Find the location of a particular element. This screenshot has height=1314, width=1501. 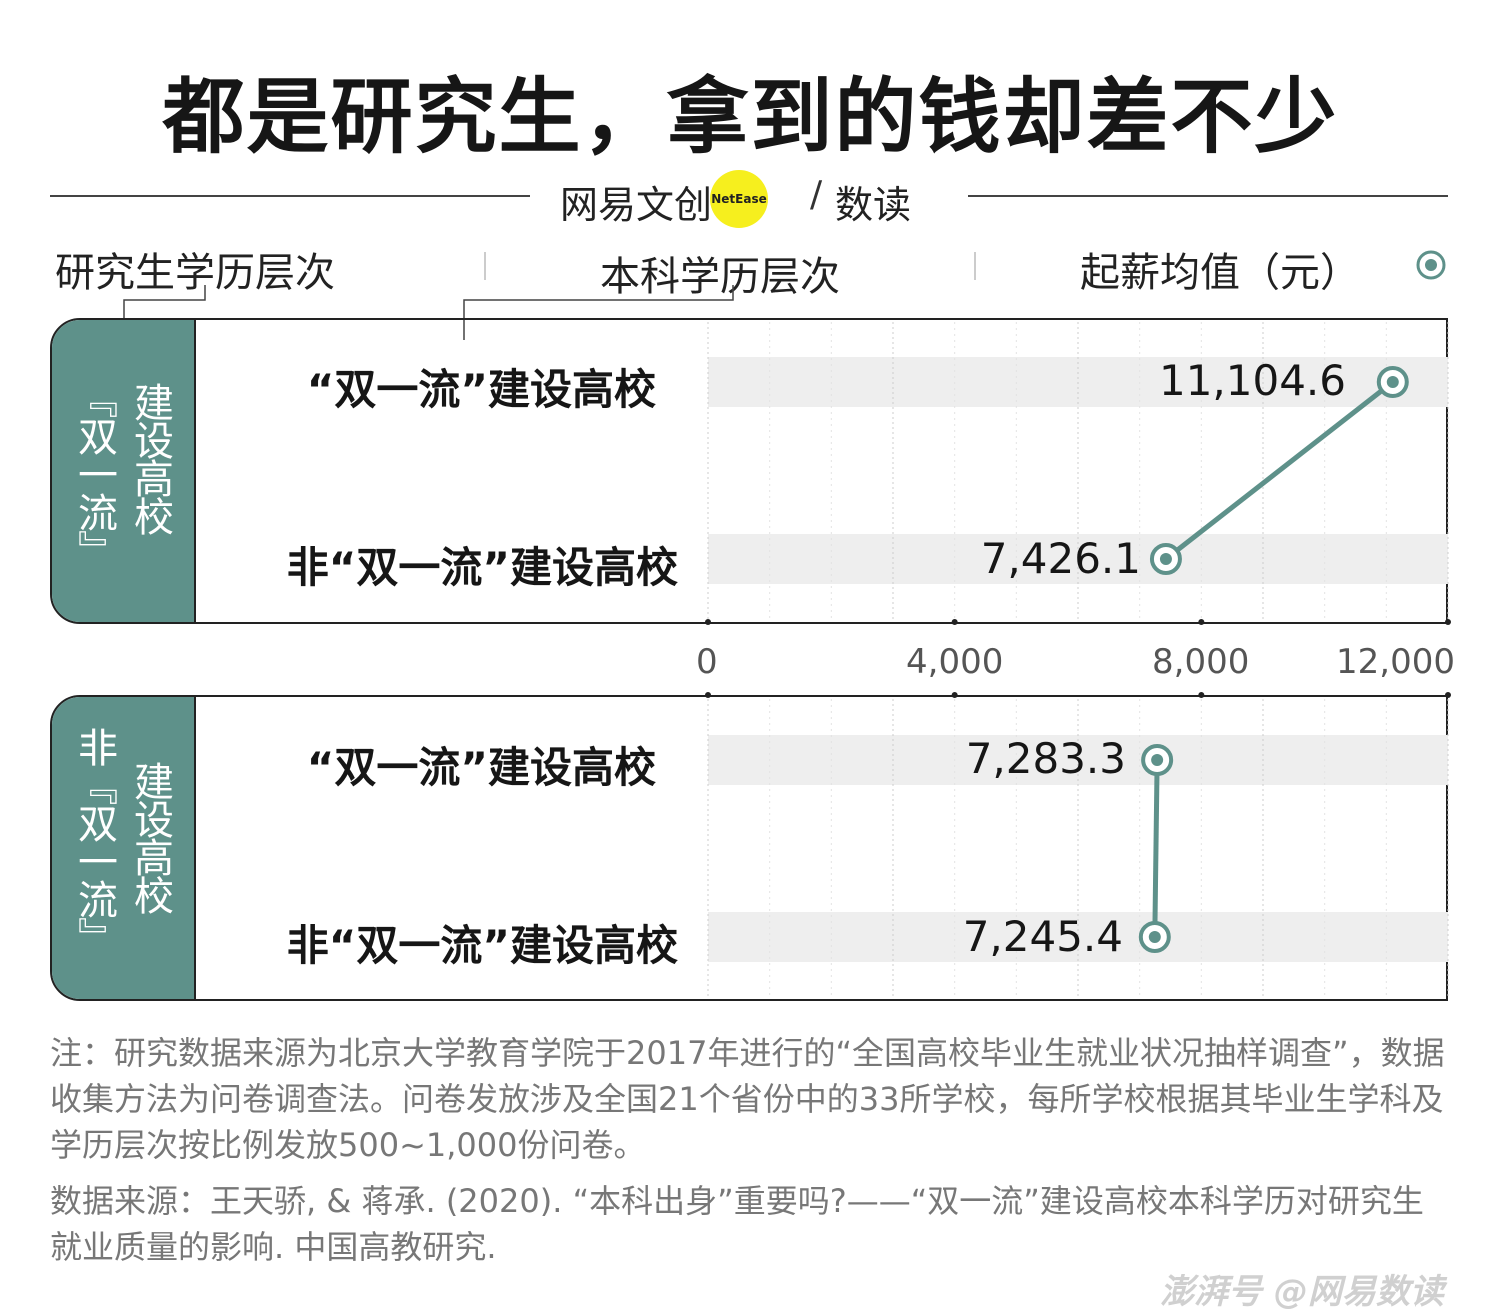

axis-tick-12000: 12,000 is located at coordinates (1395, 662).